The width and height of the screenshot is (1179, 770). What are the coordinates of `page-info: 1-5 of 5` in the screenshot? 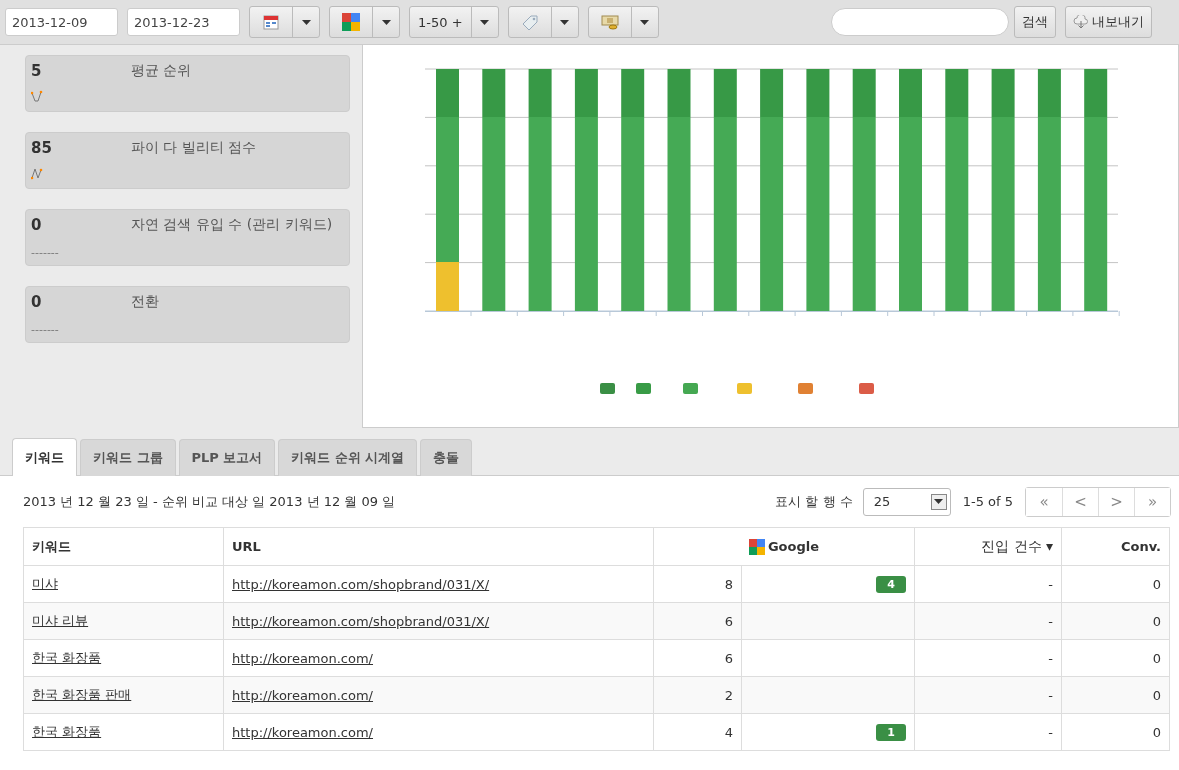 It's located at (987, 501).